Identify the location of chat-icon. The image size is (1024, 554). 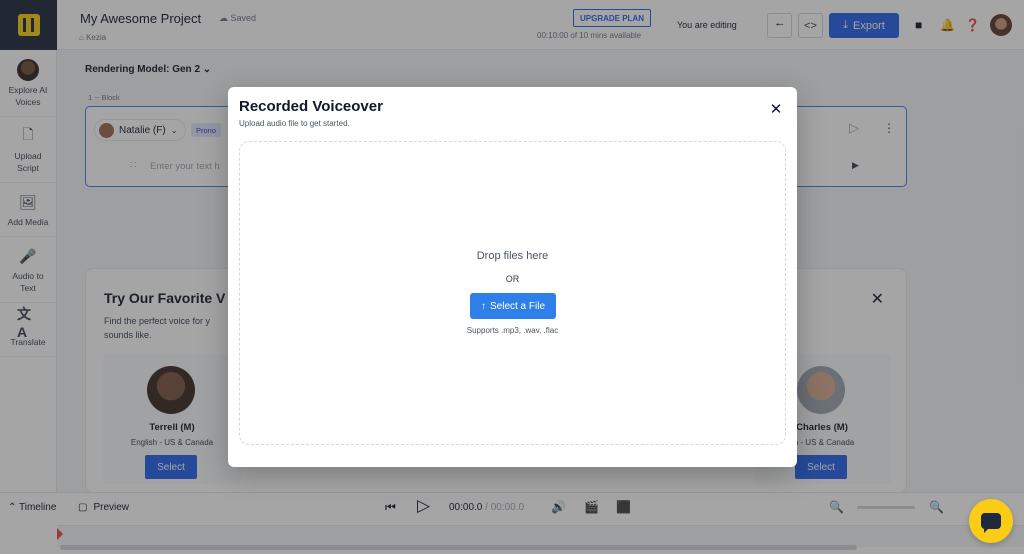
(991, 523).